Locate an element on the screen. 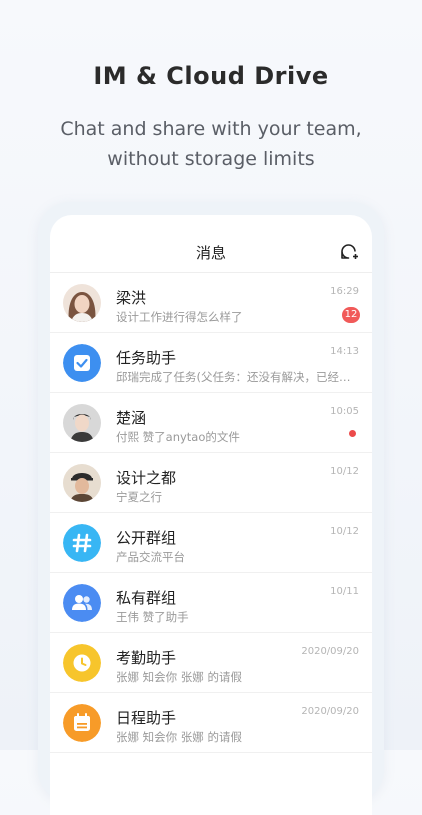  conversation-time: 10:05 is located at coordinates (344, 411).